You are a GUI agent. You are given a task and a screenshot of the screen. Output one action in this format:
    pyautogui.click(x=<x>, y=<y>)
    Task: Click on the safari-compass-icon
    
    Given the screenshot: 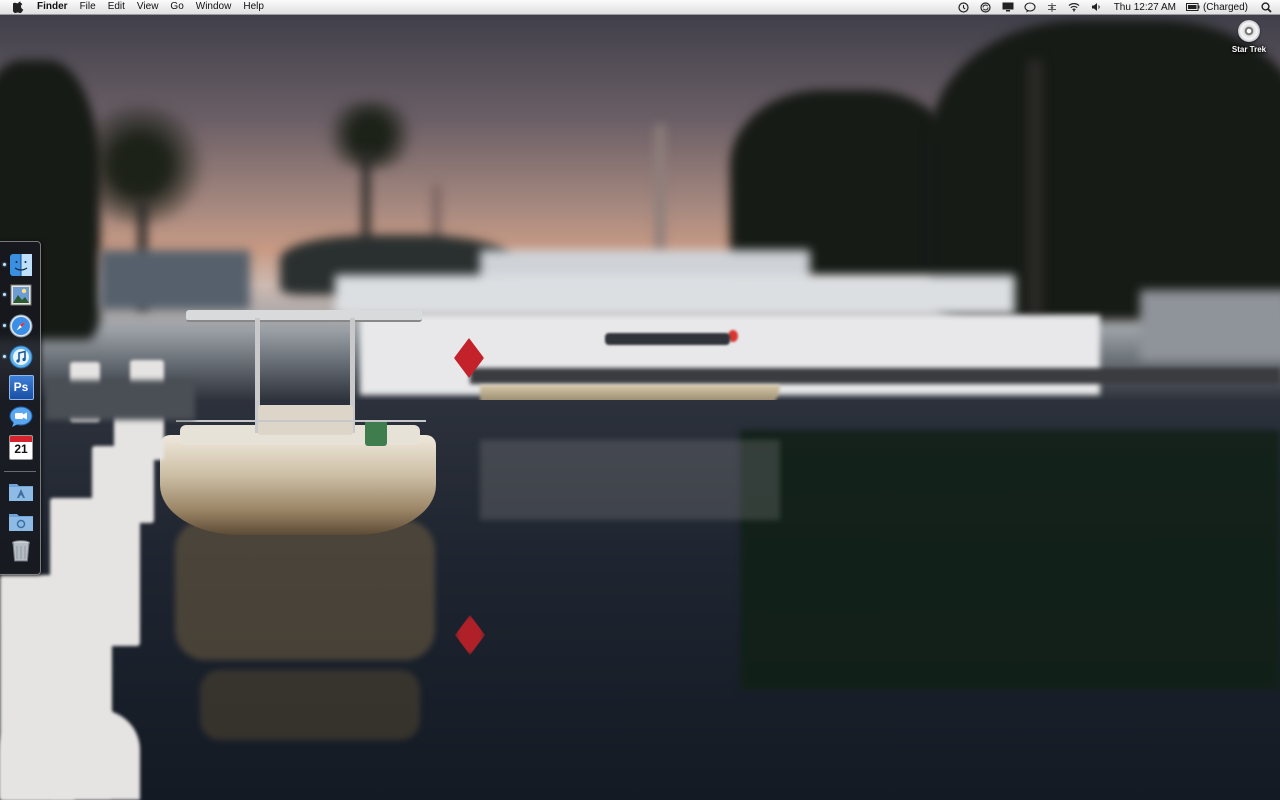 What is the action you would take?
    pyautogui.click(x=21, y=326)
    